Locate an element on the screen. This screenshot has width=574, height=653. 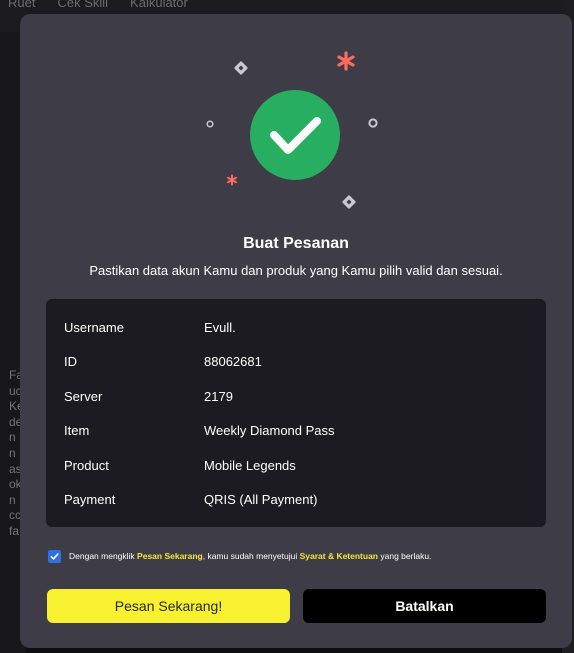
pesan-sekarang-link: Pesan Sekarang is located at coordinates (170, 556).